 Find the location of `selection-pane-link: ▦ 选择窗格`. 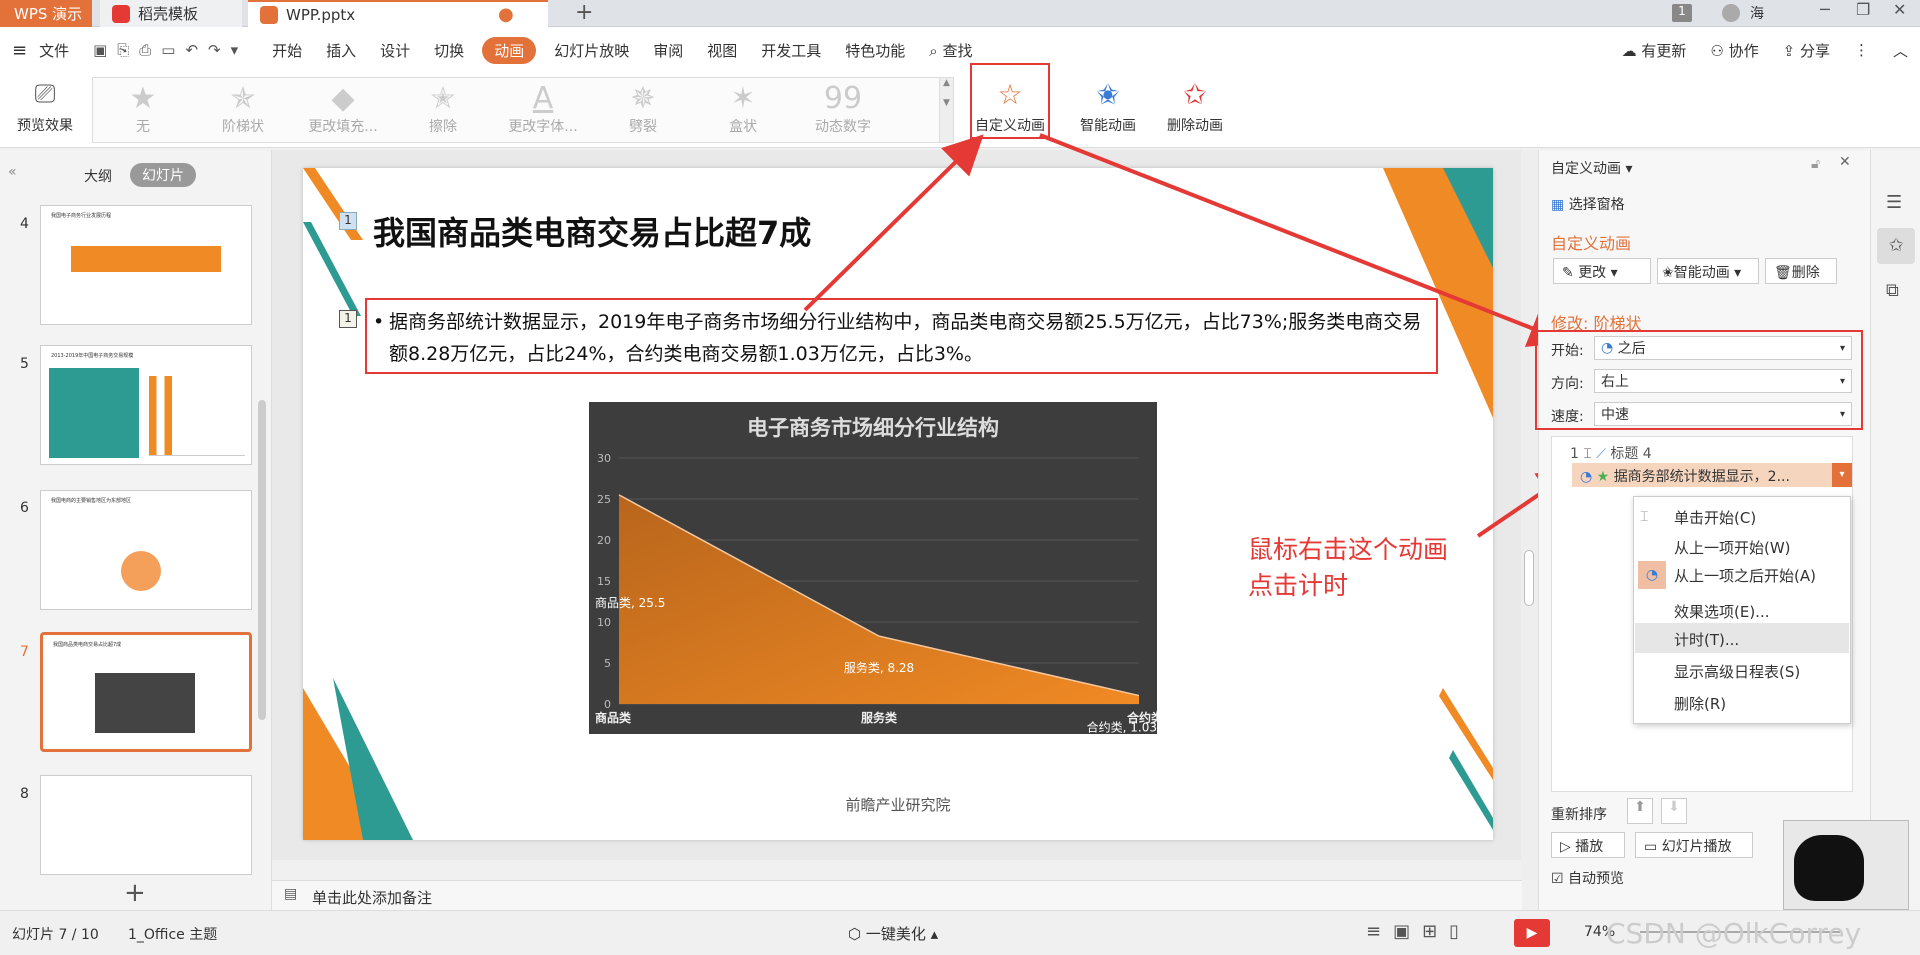

selection-pane-link: ▦ 选择窗格 is located at coordinates (1588, 204).